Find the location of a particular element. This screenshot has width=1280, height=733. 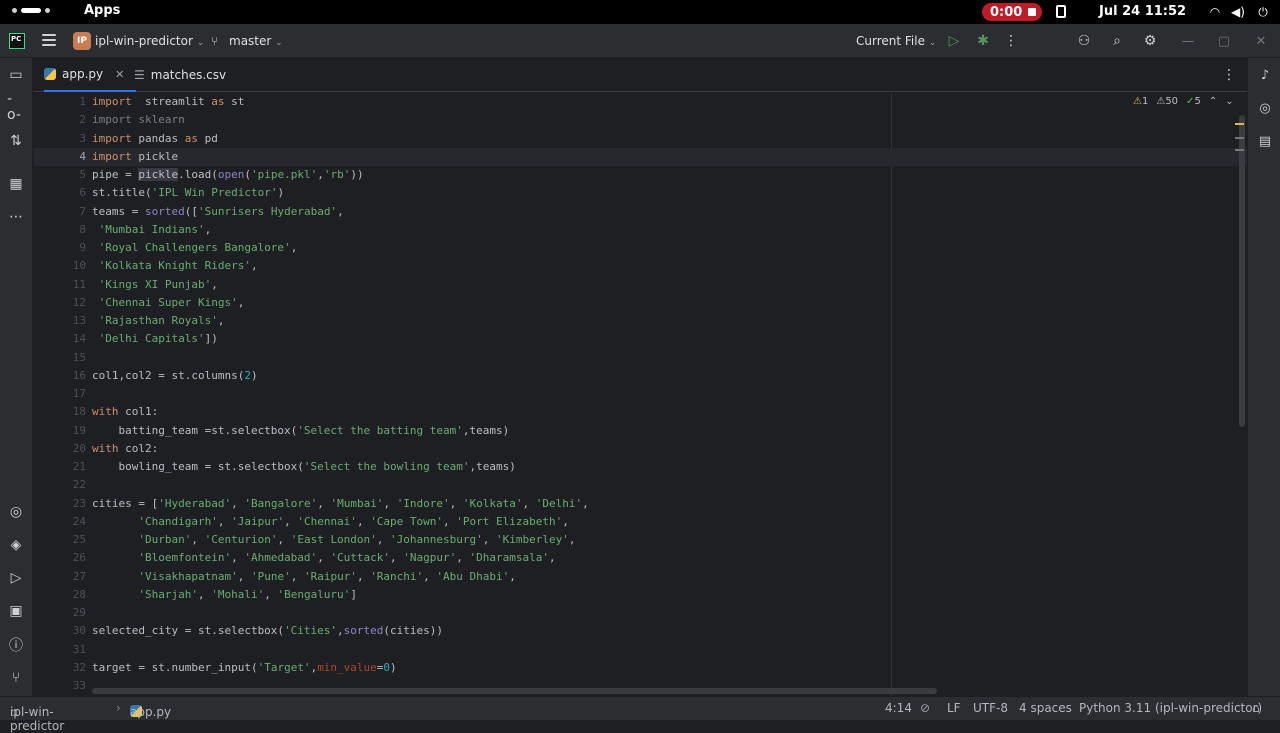

code-line: 10 'Kolkata Knight Riders', is located at coordinates (640, 266).